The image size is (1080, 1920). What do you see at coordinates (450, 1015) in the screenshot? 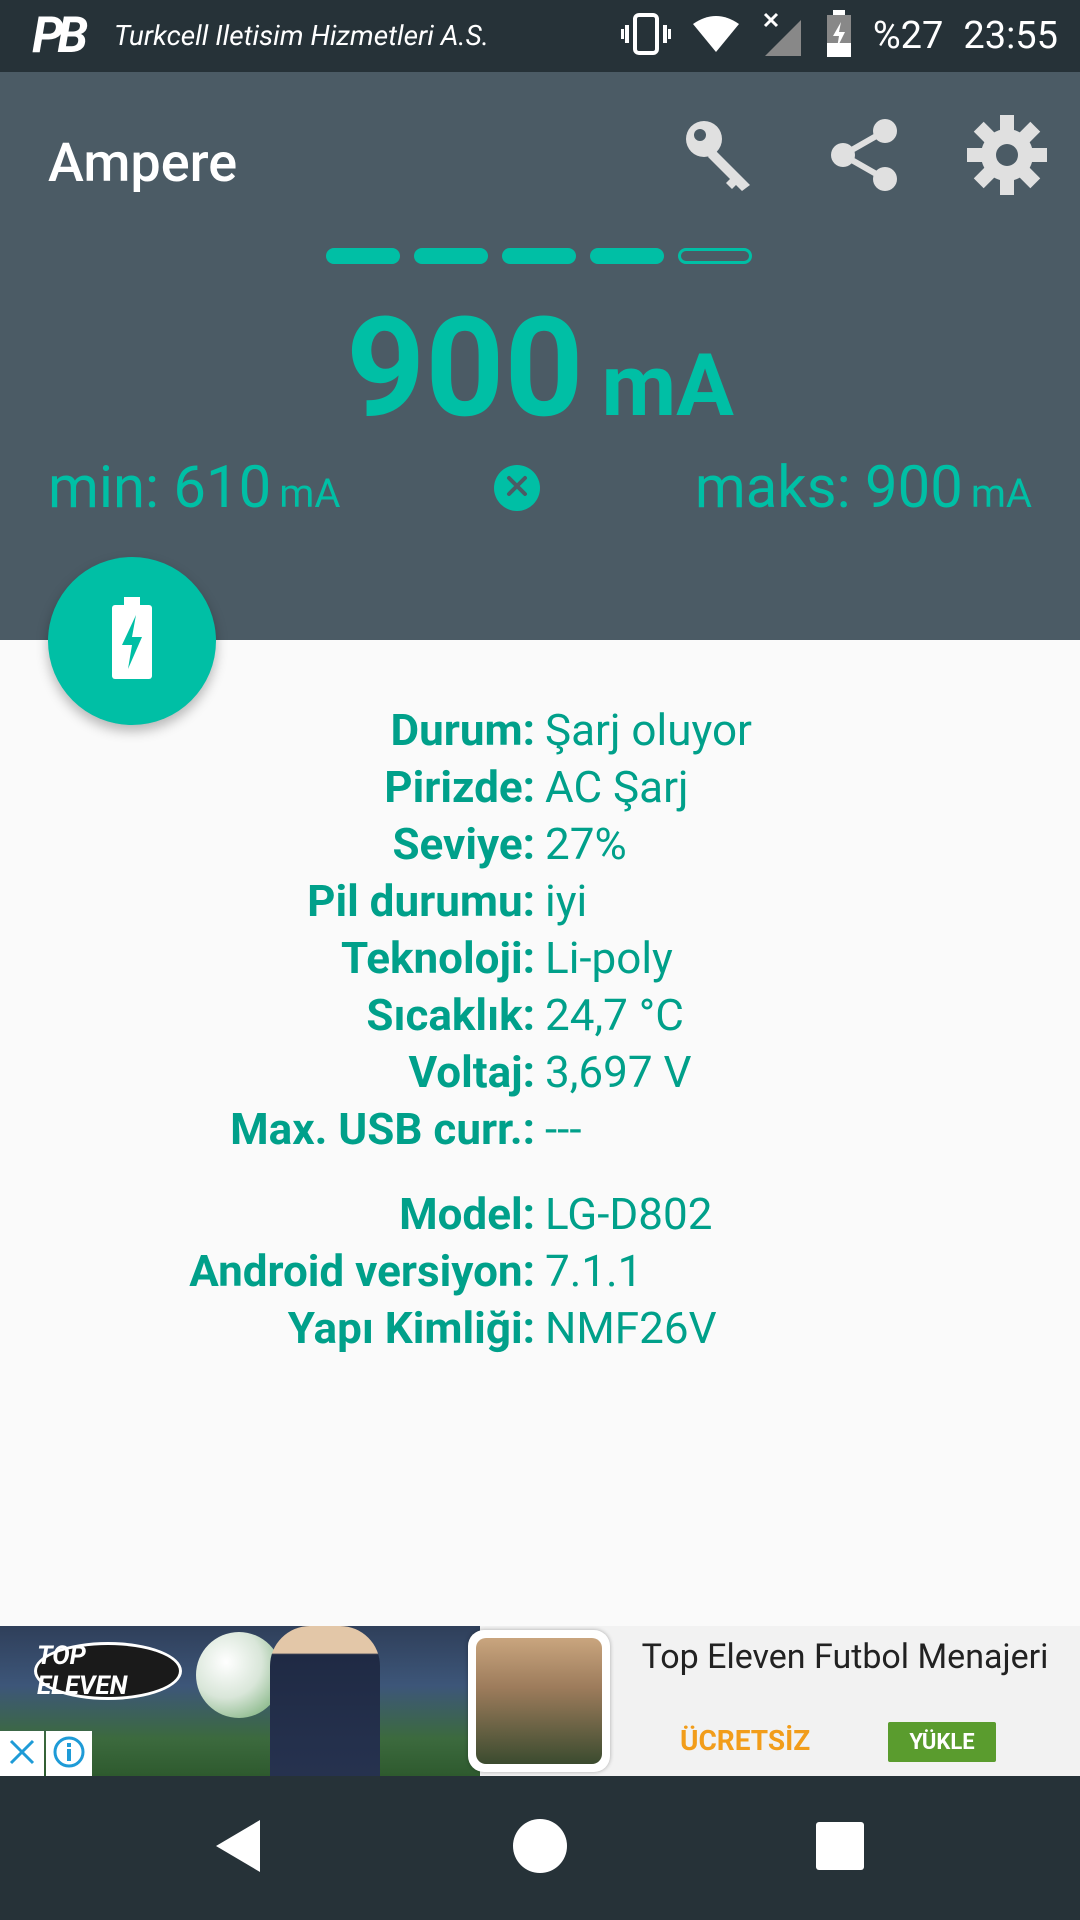
I see `info-key: Sıcaklık:` at bounding box center [450, 1015].